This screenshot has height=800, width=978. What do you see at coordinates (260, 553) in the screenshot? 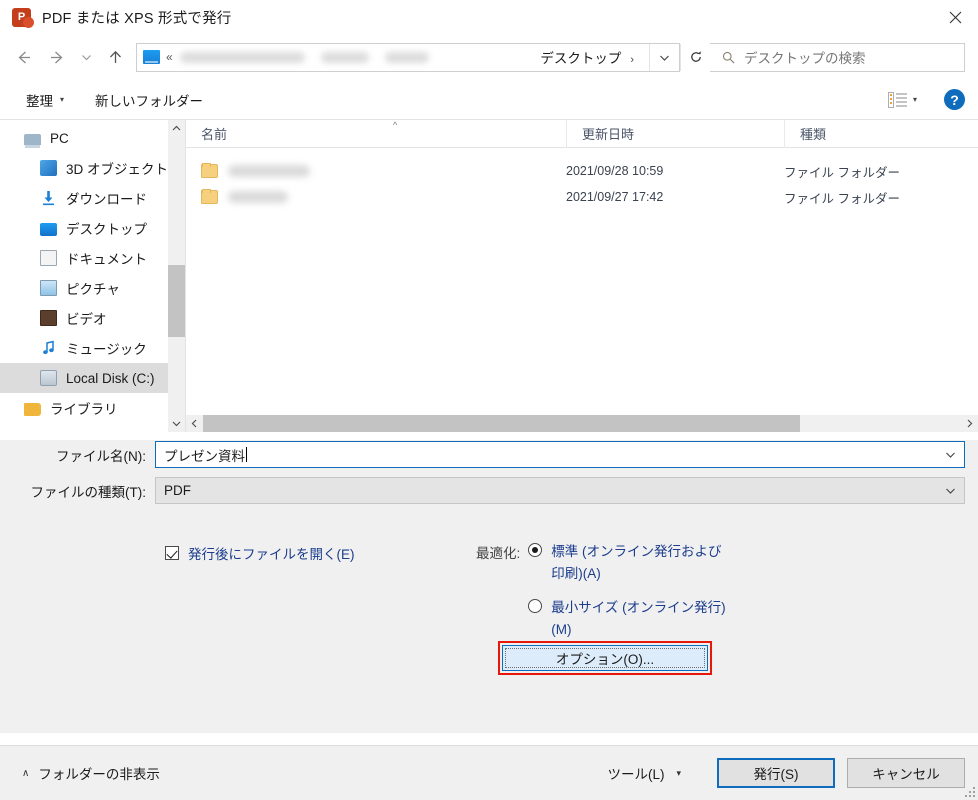
I see `open-after-publish-checkbox: 発行後にファイルを開く(E)` at bounding box center [260, 553].